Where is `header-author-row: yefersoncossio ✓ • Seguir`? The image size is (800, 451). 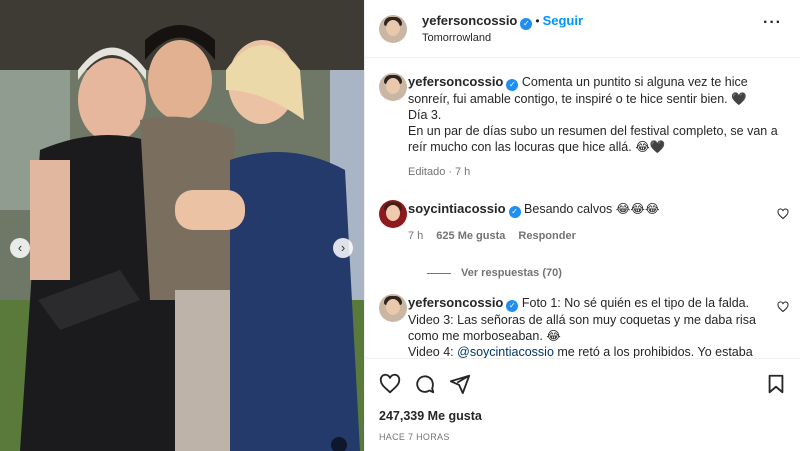
header-author-row: yefersoncossio ✓ • Seguir is located at coordinates (502, 21).